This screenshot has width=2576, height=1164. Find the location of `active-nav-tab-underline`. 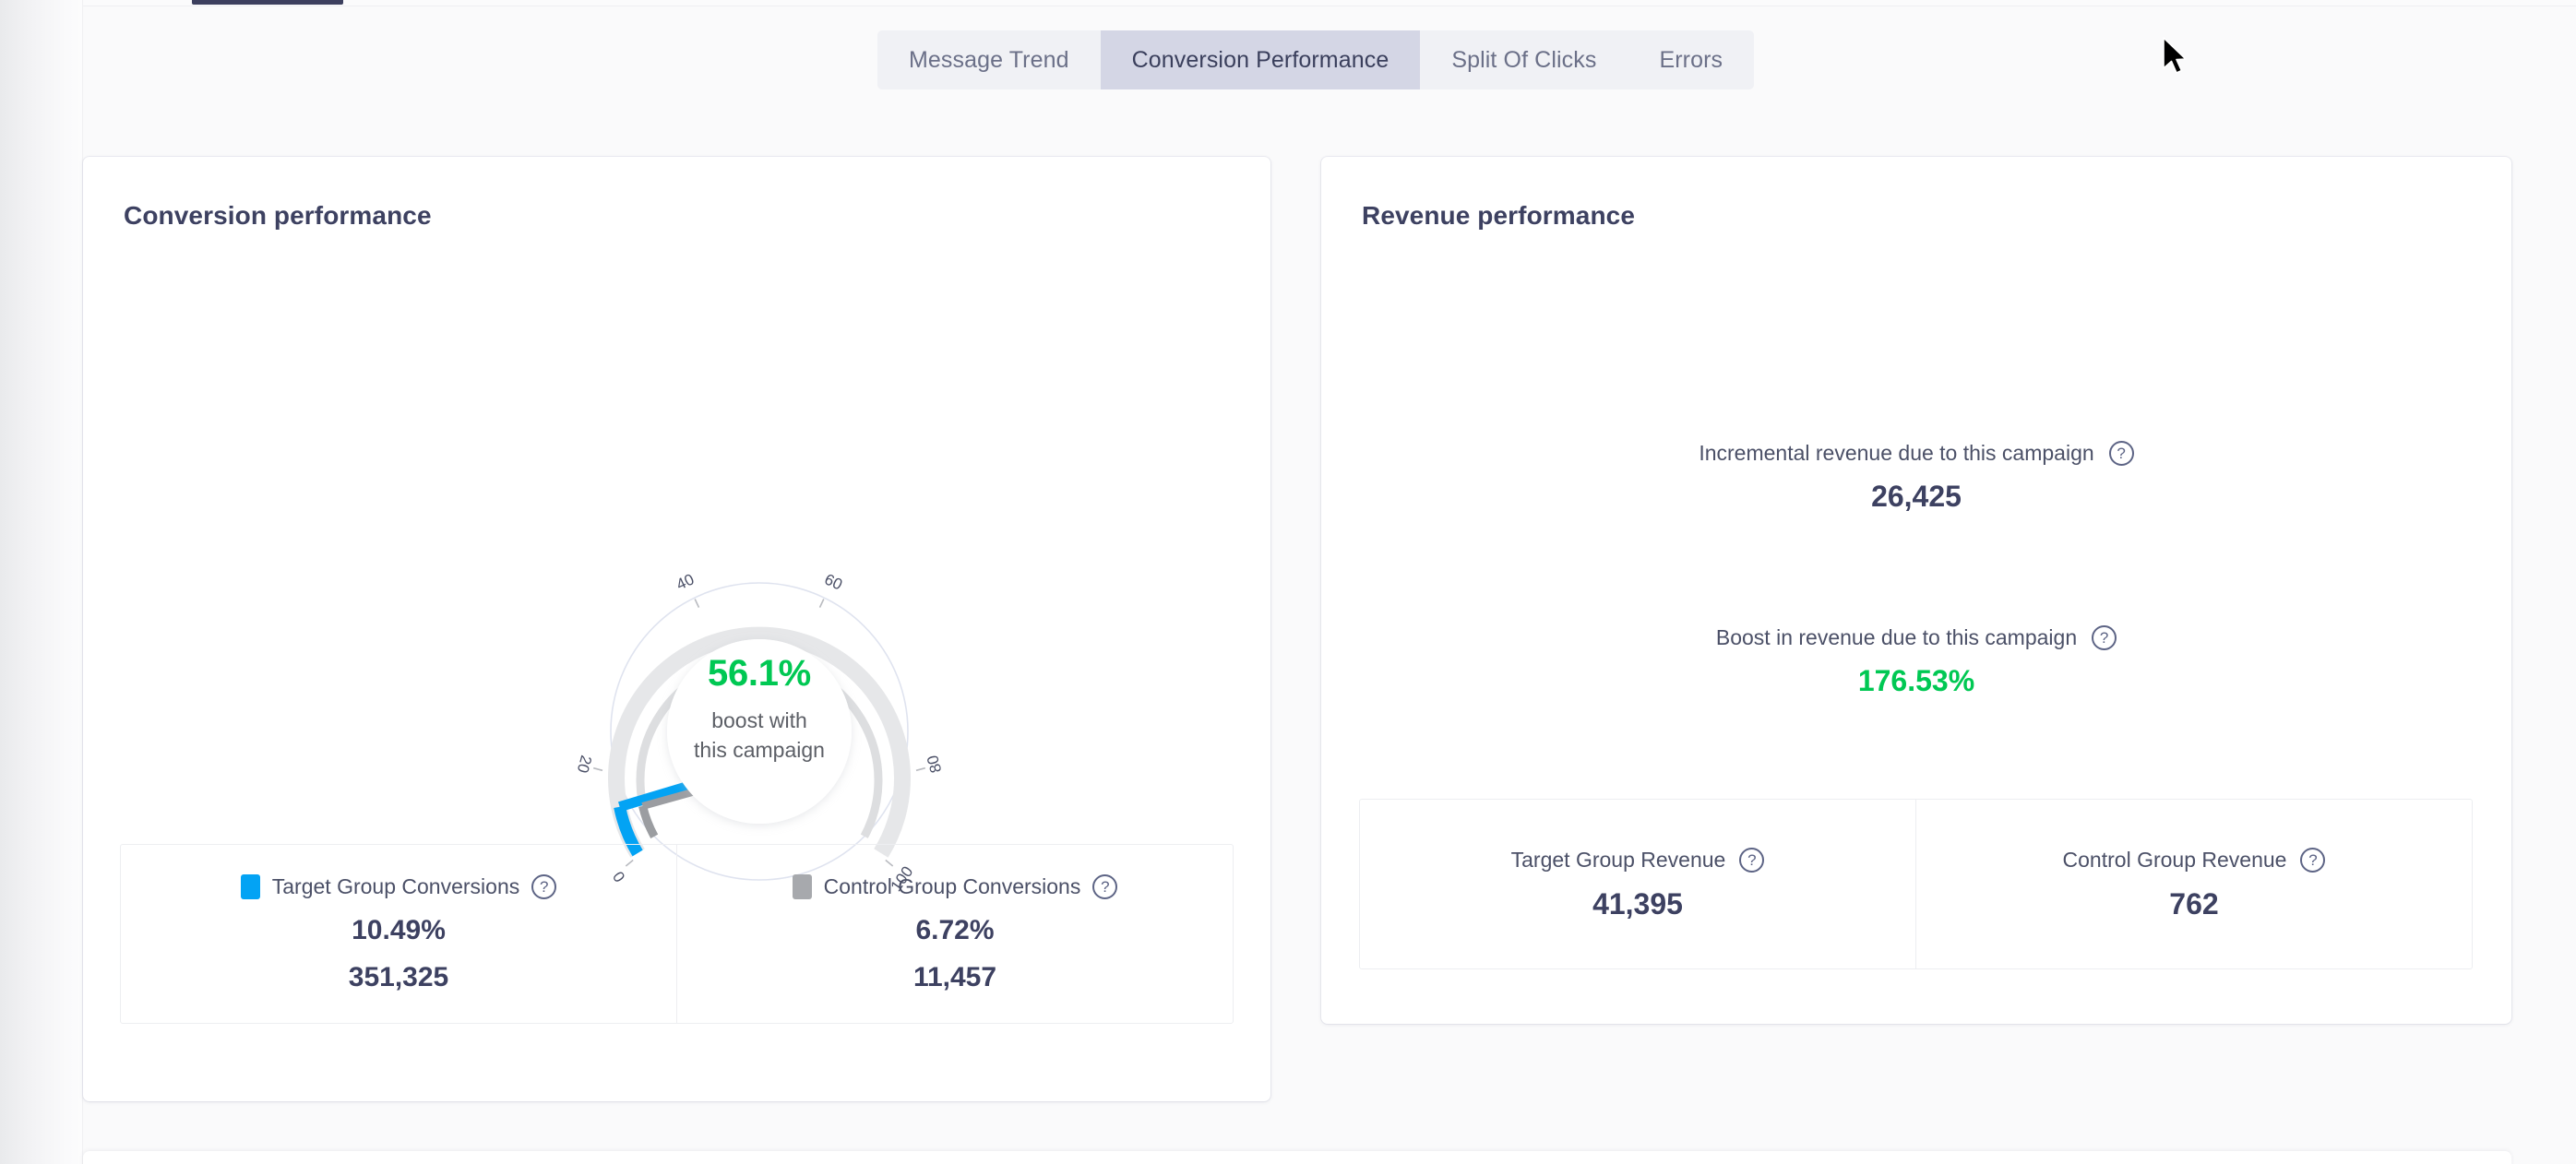

active-nav-tab-underline is located at coordinates (267, 2).